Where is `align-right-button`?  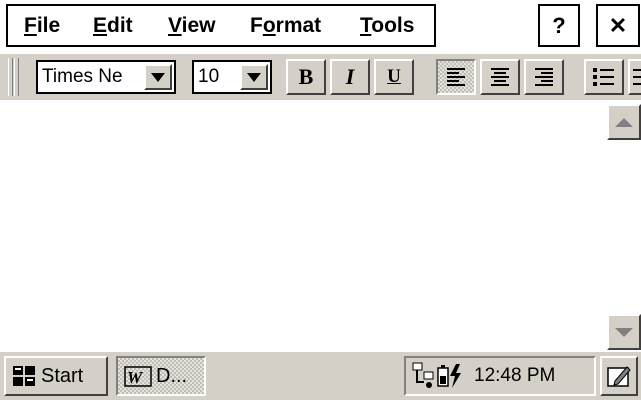 align-right-button is located at coordinates (544, 77).